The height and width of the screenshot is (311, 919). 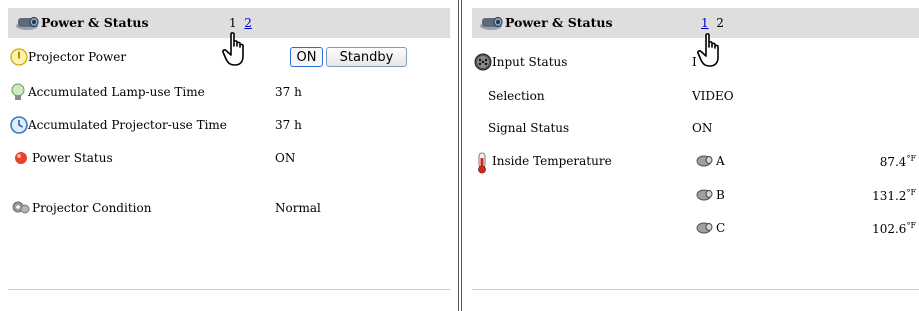 What do you see at coordinates (19, 58) in the screenshot?
I see `power-icon` at bounding box center [19, 58].